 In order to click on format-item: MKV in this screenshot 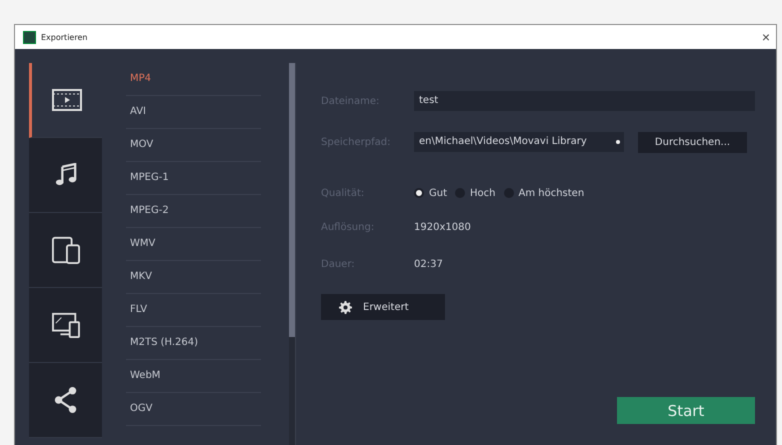, I will do `click(193, 277)`.